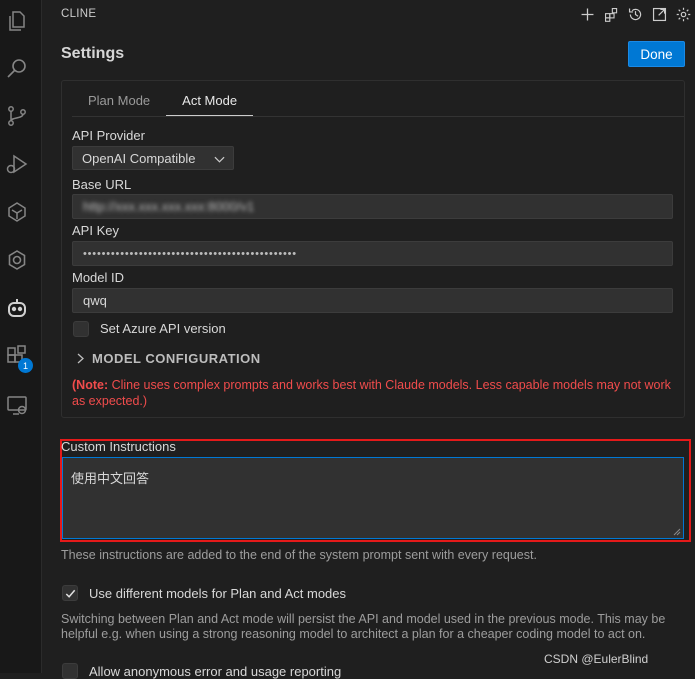 This screenshot has height=679, width=695. What do you see at coordinates (17, 308) in the screenshot?
I see `cline-robot-icon` at bounding box center [17, 308].